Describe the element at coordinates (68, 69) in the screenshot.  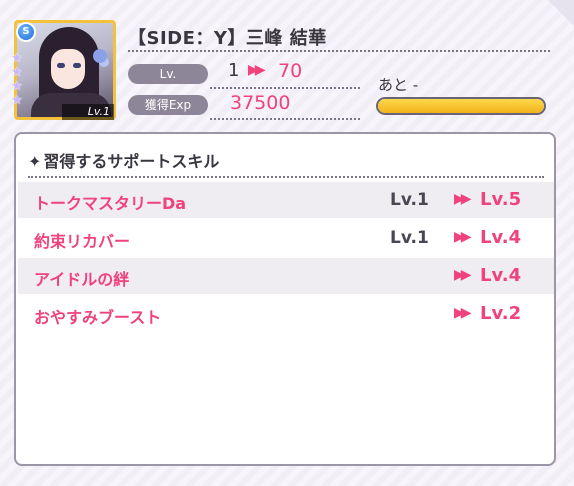
I see `portrait-face` at that location.